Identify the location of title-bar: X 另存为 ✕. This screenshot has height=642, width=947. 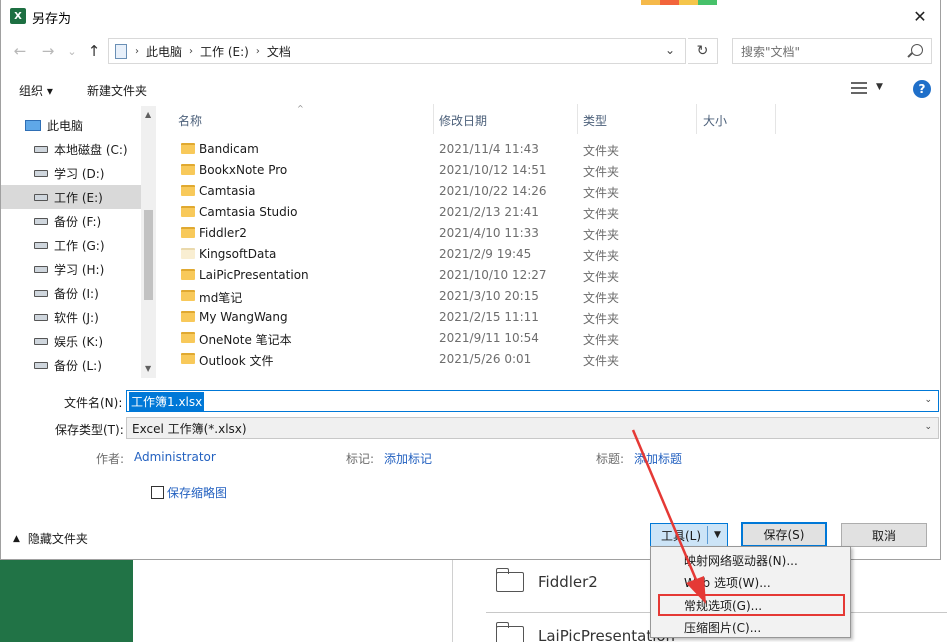
(471, 16).